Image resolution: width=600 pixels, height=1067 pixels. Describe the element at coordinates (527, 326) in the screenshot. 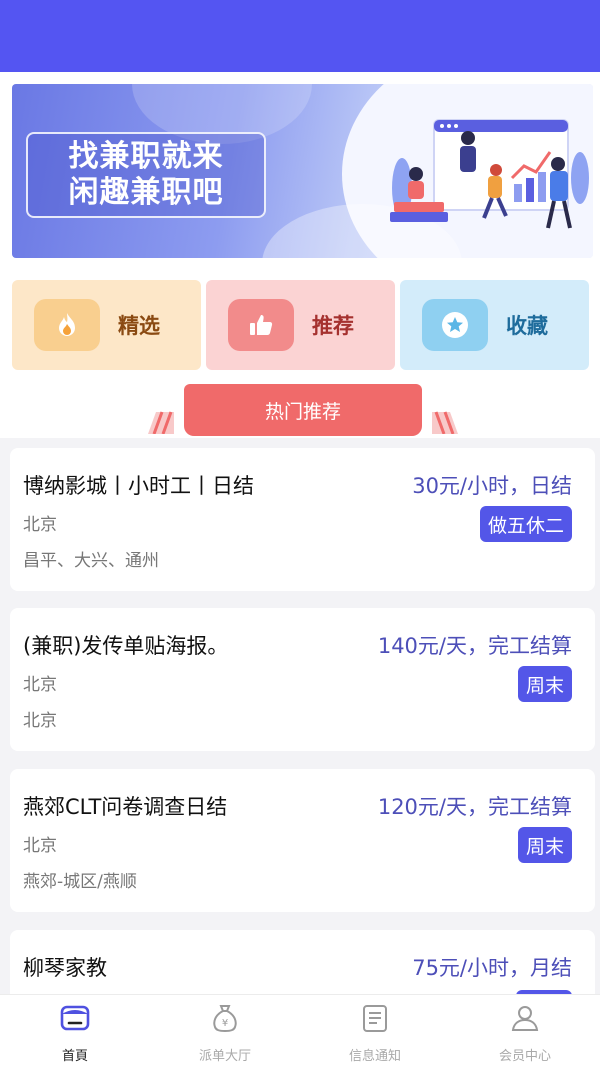

I see `category-favorites-label: 收藏` at that location.